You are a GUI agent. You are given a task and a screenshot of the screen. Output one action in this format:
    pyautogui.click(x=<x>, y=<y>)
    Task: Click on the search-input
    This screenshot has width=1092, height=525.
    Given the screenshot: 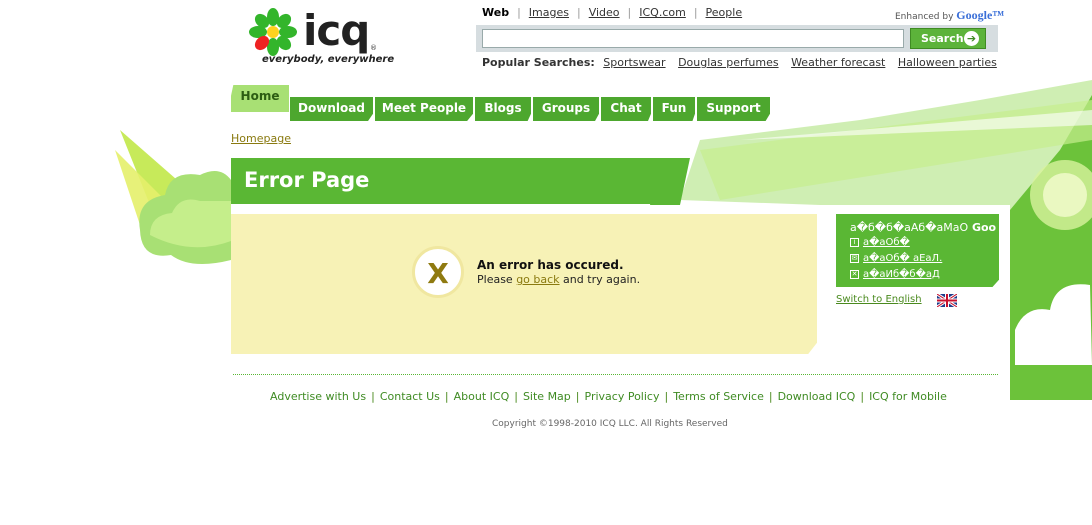 What is the action you would take?
    pyautogui.click(x=693, y=38)
    